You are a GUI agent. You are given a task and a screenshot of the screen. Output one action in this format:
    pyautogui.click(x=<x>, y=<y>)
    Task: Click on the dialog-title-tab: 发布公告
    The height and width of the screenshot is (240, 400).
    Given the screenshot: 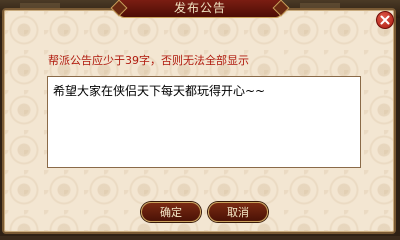 What is the action you would take?
    pyautogui.click(x=200, y=9)
    